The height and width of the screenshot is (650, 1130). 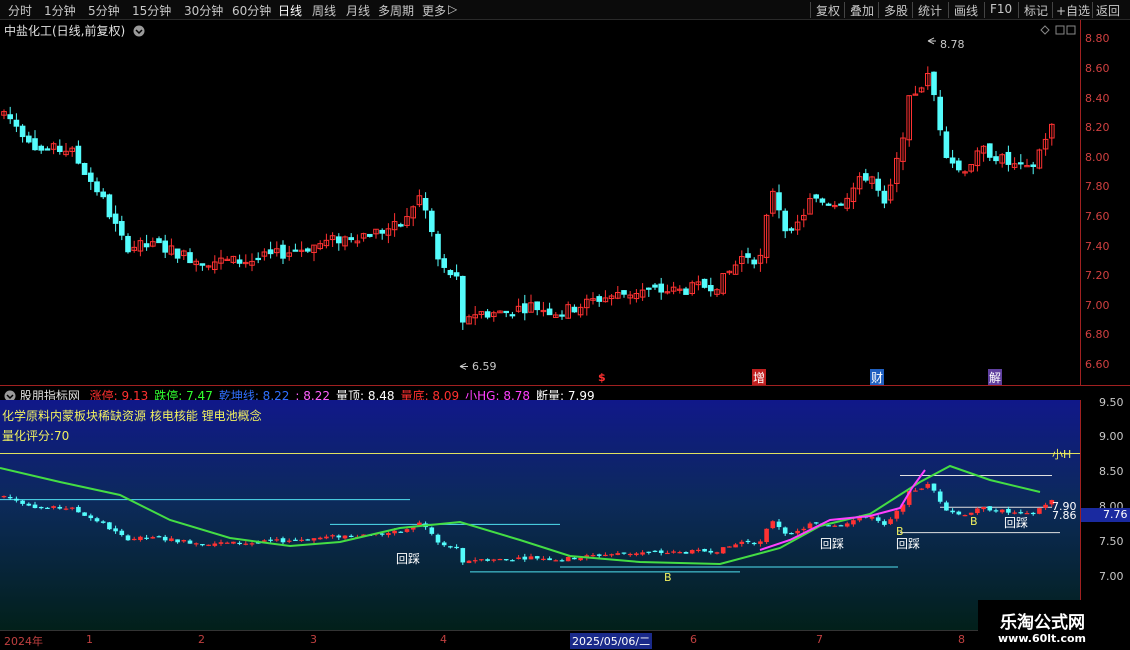 I want to click on price-tick: 8.20, so click(x=1097, y=127).